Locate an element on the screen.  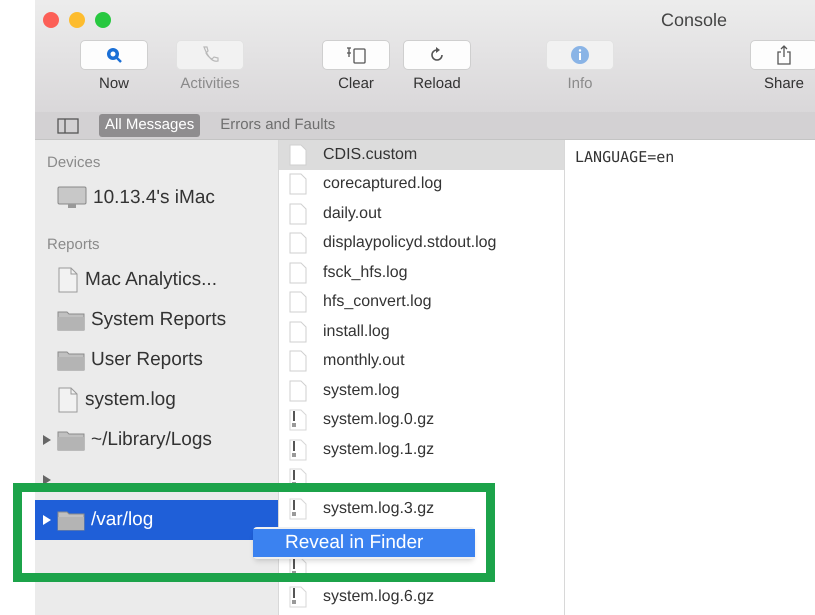
clear-icon is located at coordinates (356, 55).